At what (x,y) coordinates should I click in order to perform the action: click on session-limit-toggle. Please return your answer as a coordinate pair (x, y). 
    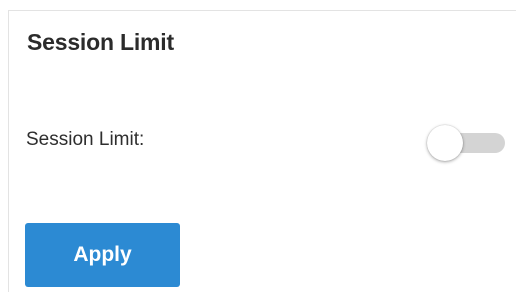
    Looking at the image, I should click on (467, 143).